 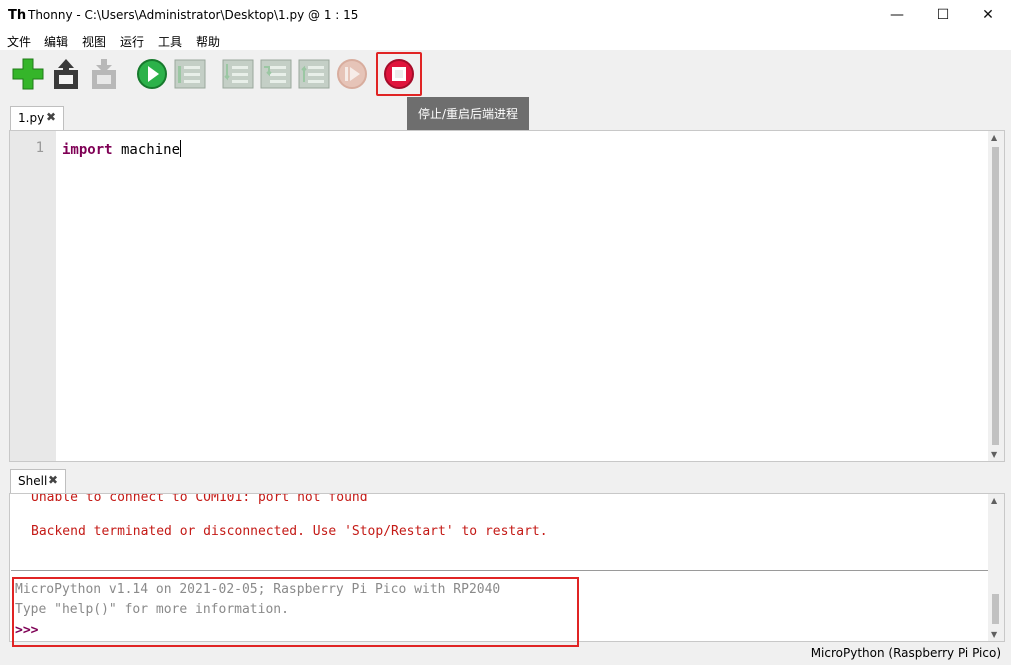 I want to click on step-into-button, so click(x=276, y=74).